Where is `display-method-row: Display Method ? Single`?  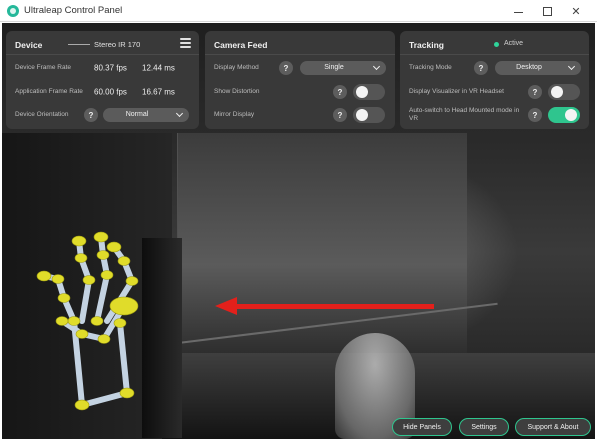 display-method-row: Display Method ? Single is located at coordinates (300, 68).